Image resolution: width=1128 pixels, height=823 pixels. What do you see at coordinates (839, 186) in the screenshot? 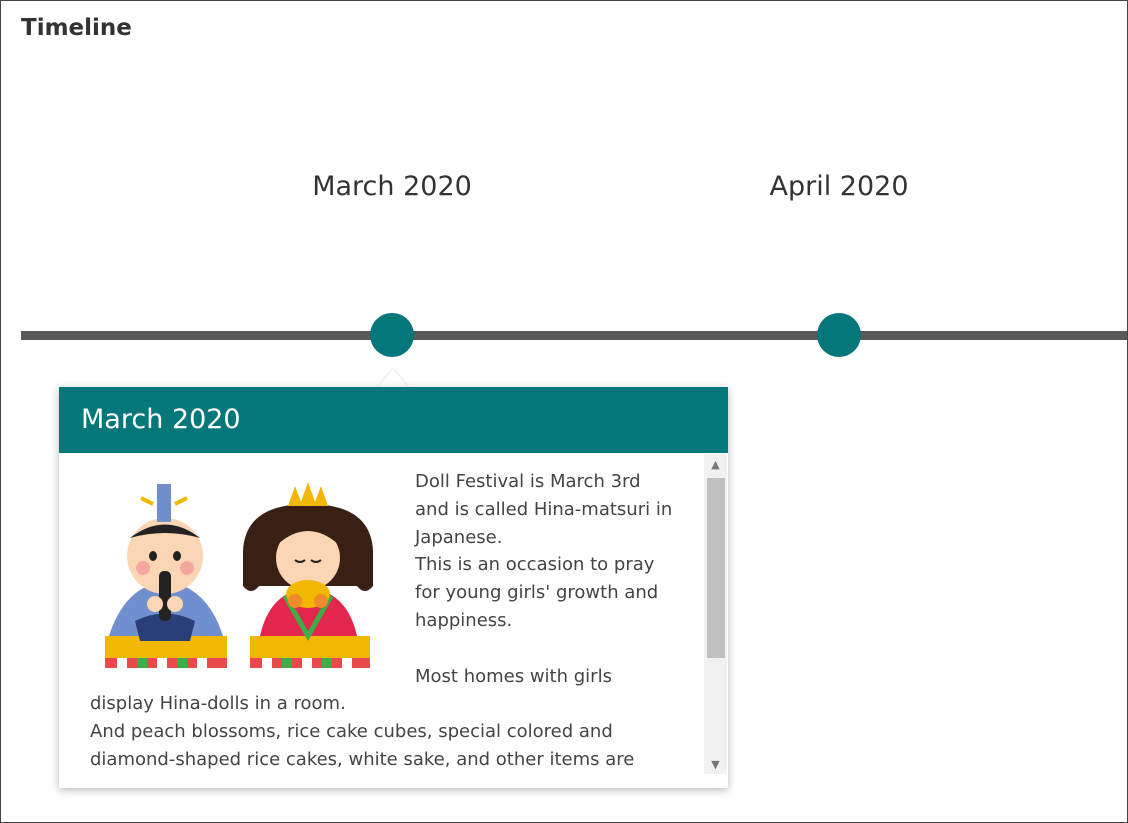
I see `marker-label-april: April 2020` at bounding box center [839, 186].